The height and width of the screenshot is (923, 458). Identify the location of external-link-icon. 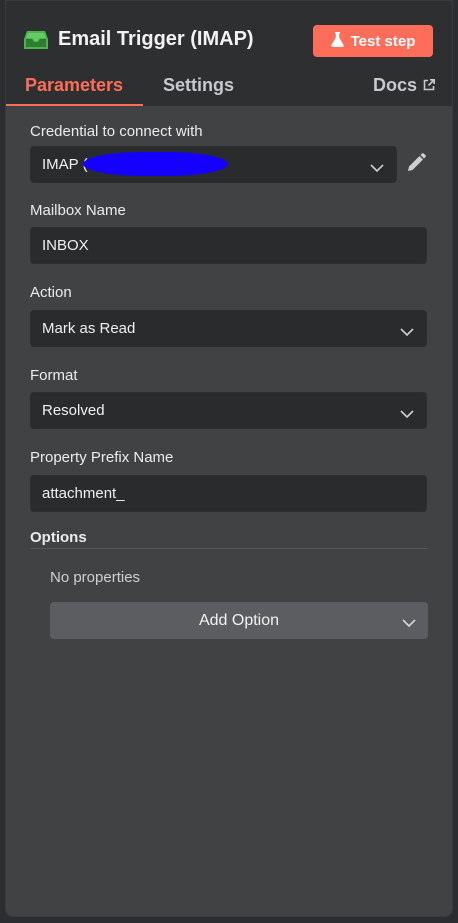
(429, 85).